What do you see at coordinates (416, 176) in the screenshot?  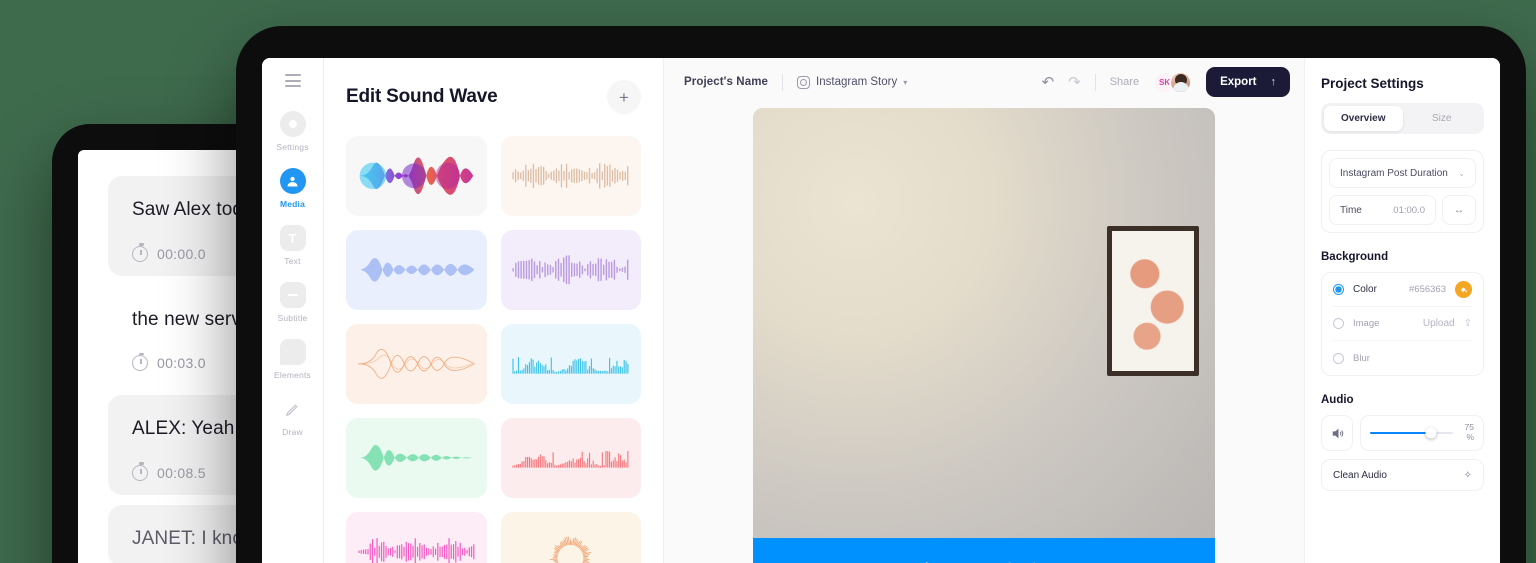 I see `wave-card-gradient-blob` at bounding box center [416, 176].